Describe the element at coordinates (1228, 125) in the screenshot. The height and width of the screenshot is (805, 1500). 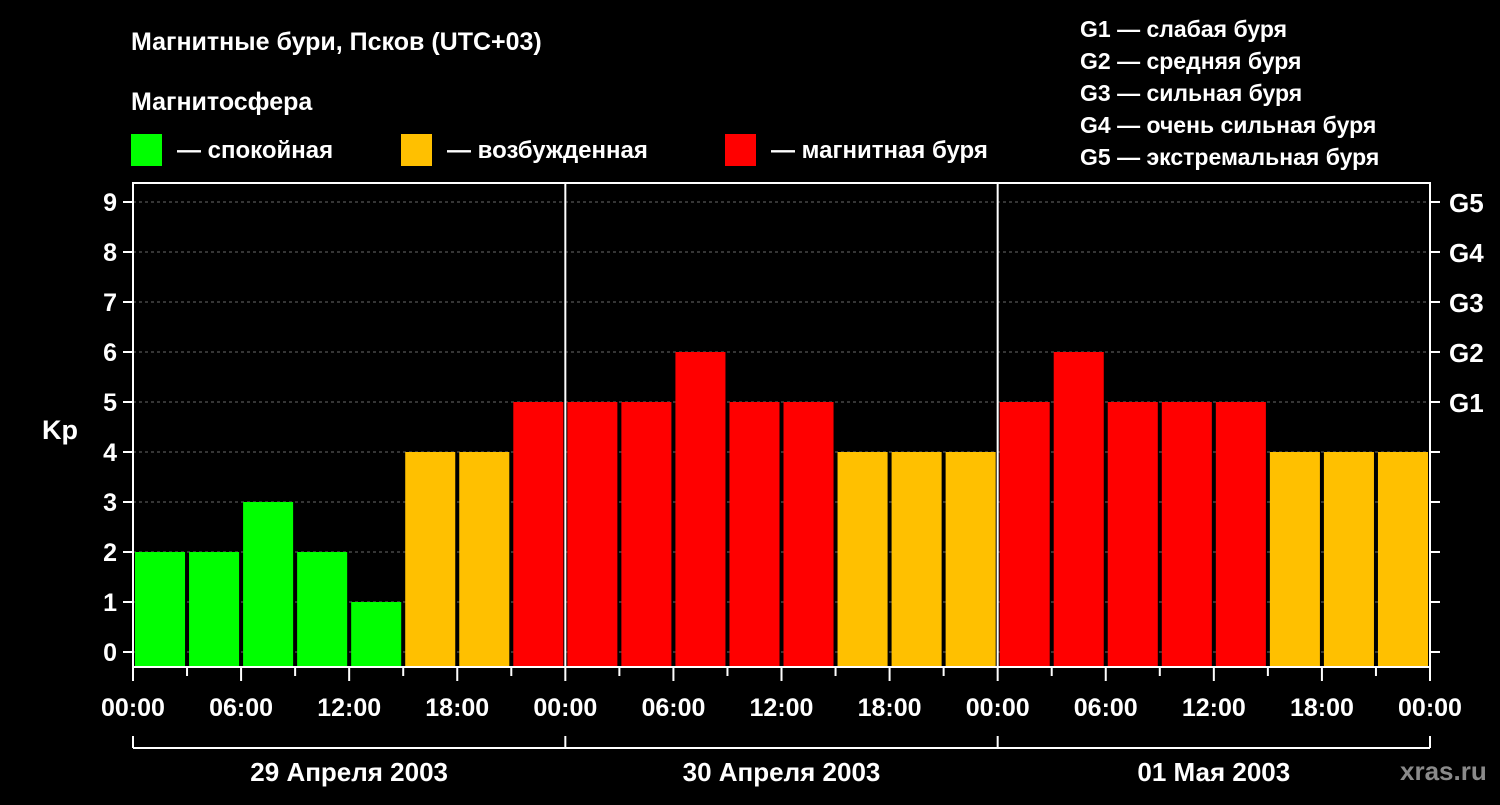
I see `g-legend-g4: G4 — очень сильная буря` at that location.